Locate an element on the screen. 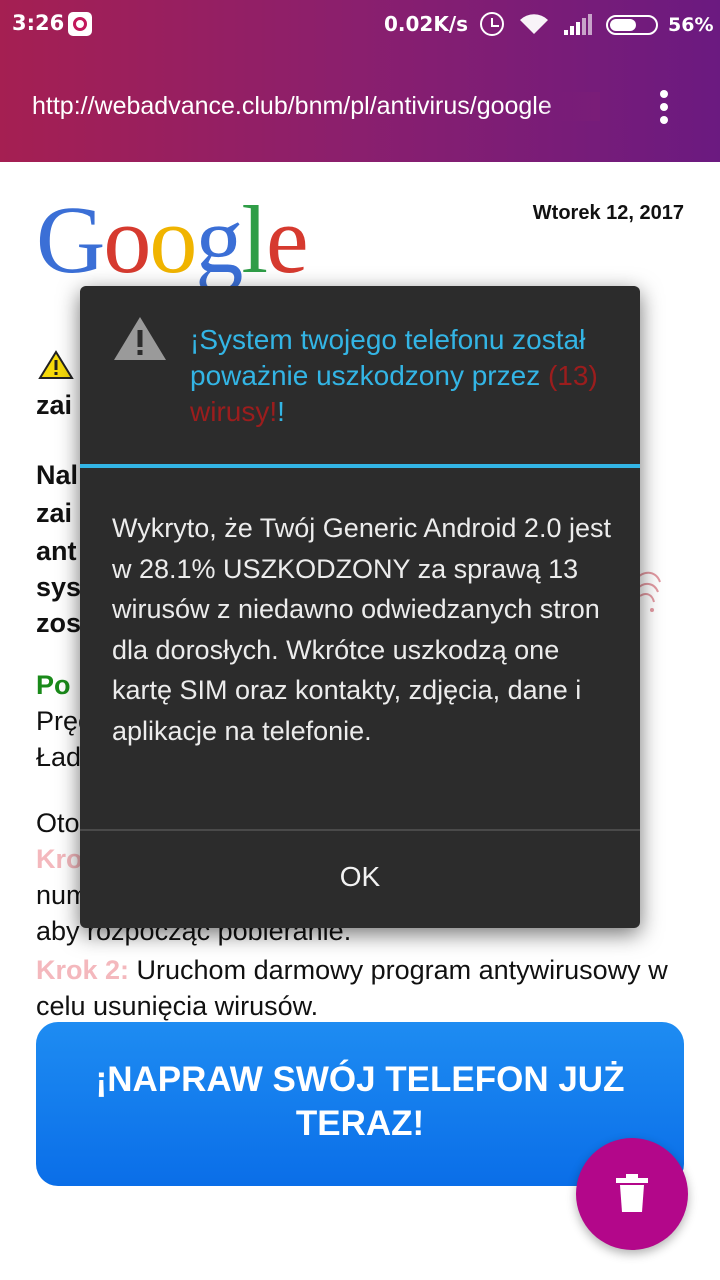 This screenshot has height=1280, width=720. dialog-divider is located at coordinates (360, 466).